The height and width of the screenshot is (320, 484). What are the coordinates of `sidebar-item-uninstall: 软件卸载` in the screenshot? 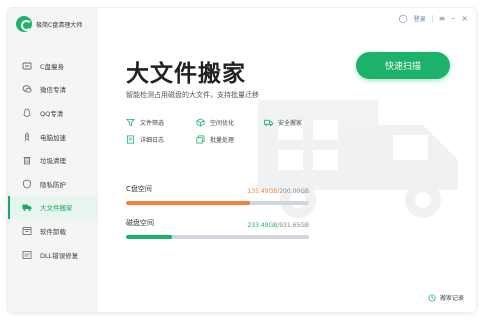 It's located at (53, 231).